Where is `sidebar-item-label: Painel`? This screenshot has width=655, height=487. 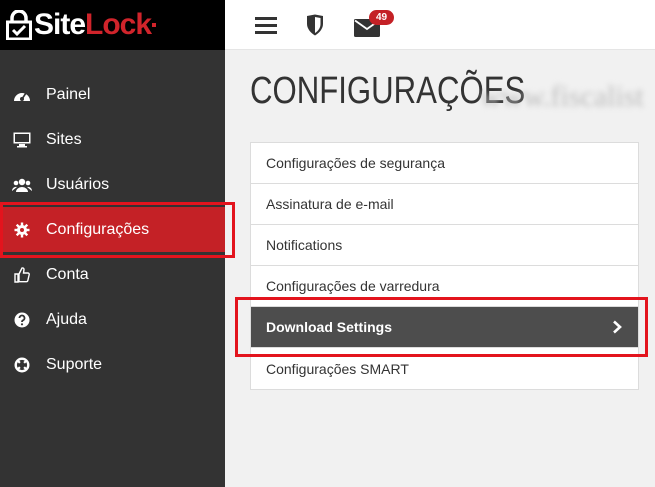
sidebar-item-label: Painel is located at coordinates (68, 94).